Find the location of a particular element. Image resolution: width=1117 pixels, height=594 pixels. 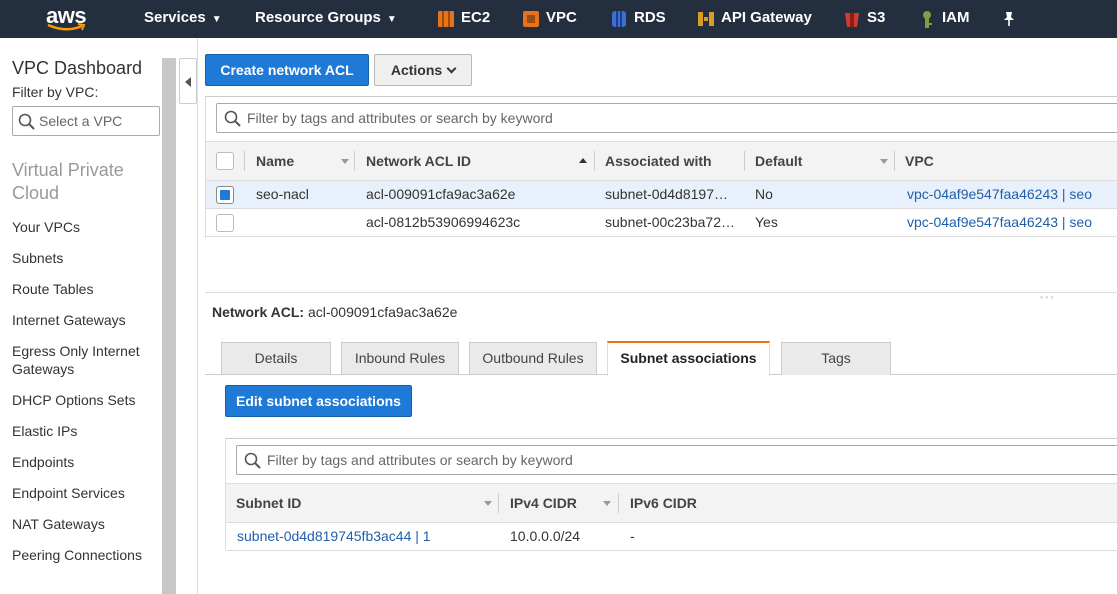

sidebar-item-internet-gateways: Internet Gateways is located at coordinates (86, 320).